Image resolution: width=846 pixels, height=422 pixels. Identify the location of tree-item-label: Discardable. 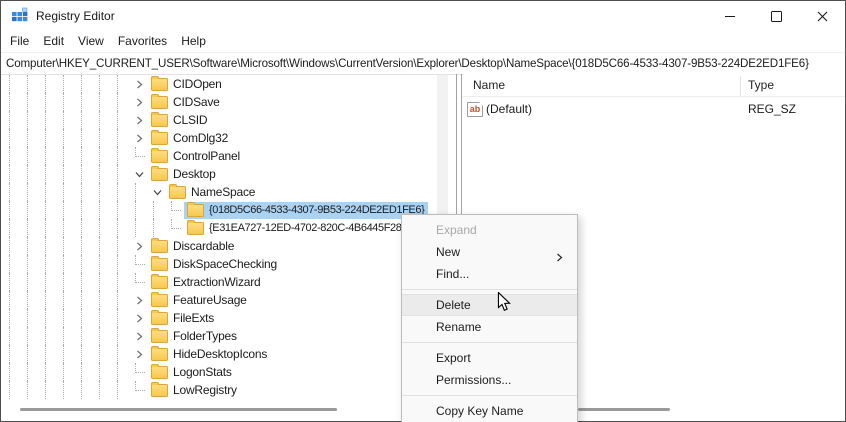
(204, 246).